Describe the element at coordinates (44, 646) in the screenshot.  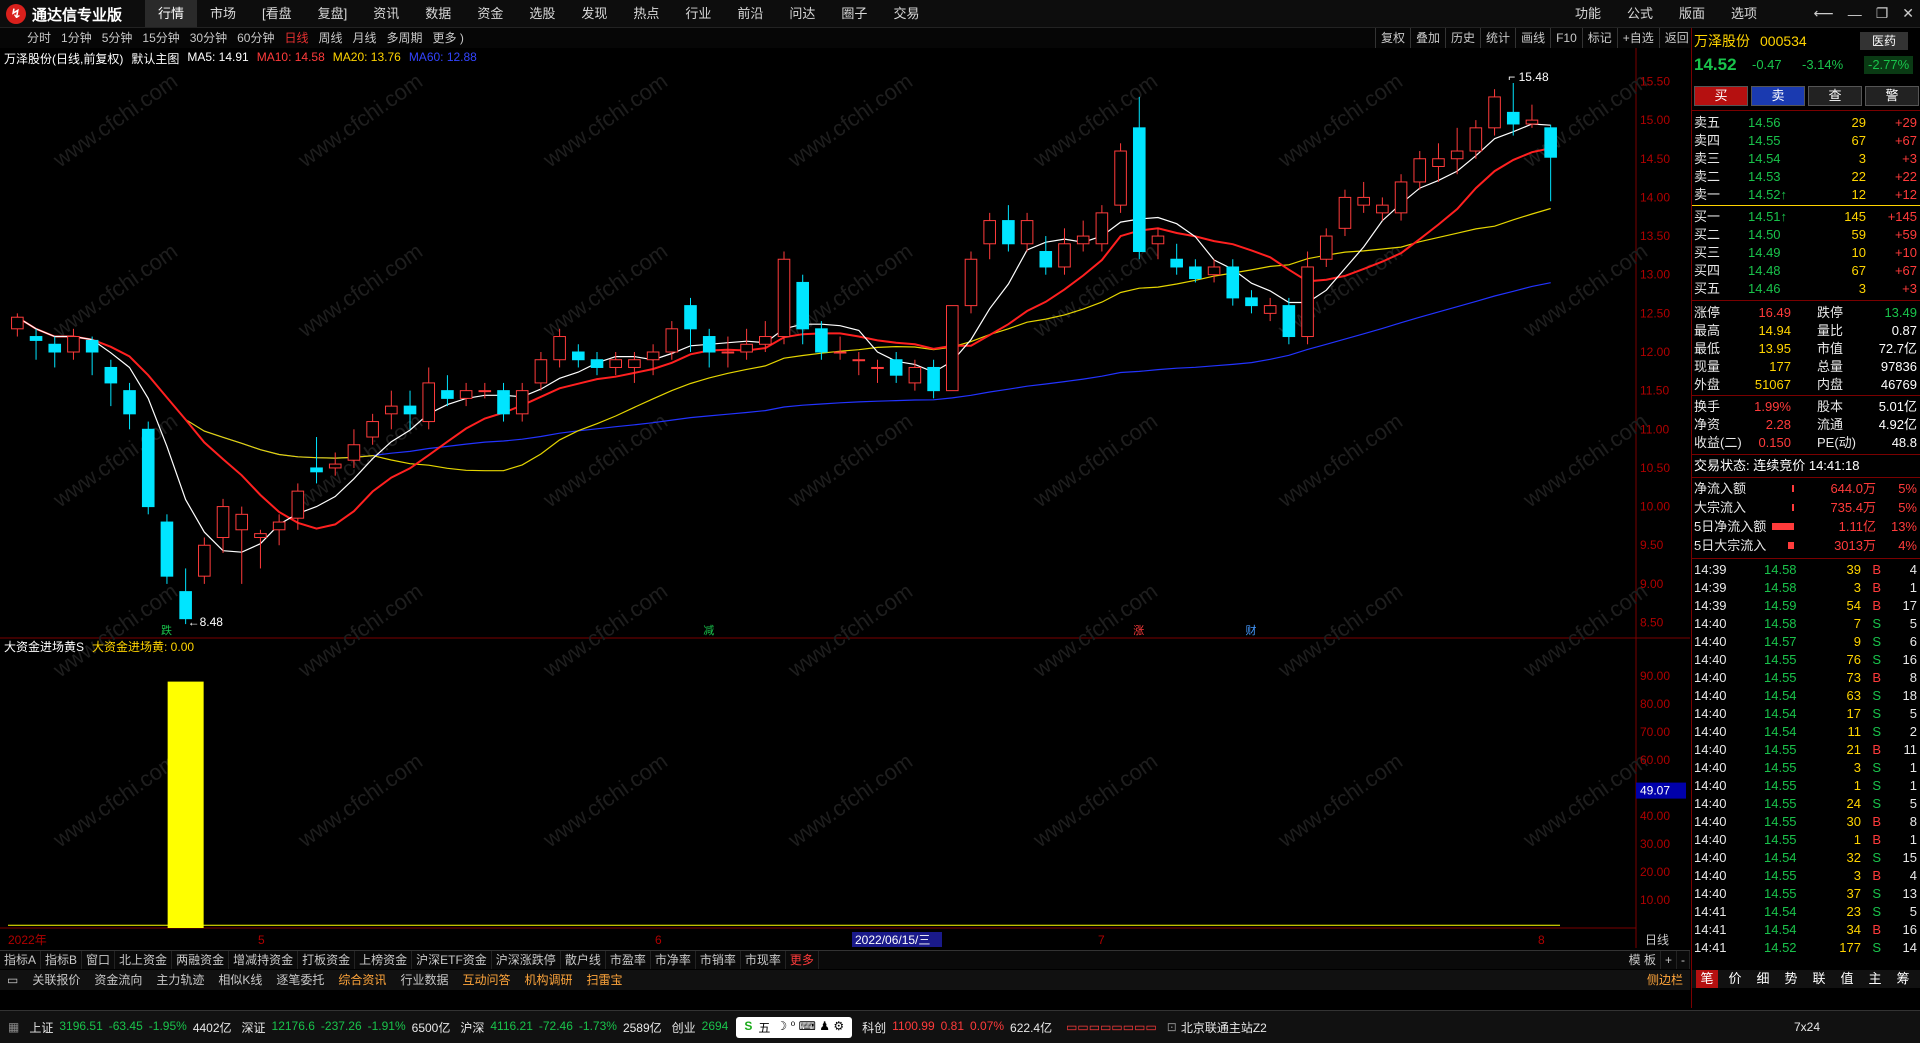
I see `indicator-name: 大资金进场黄S` at that location.